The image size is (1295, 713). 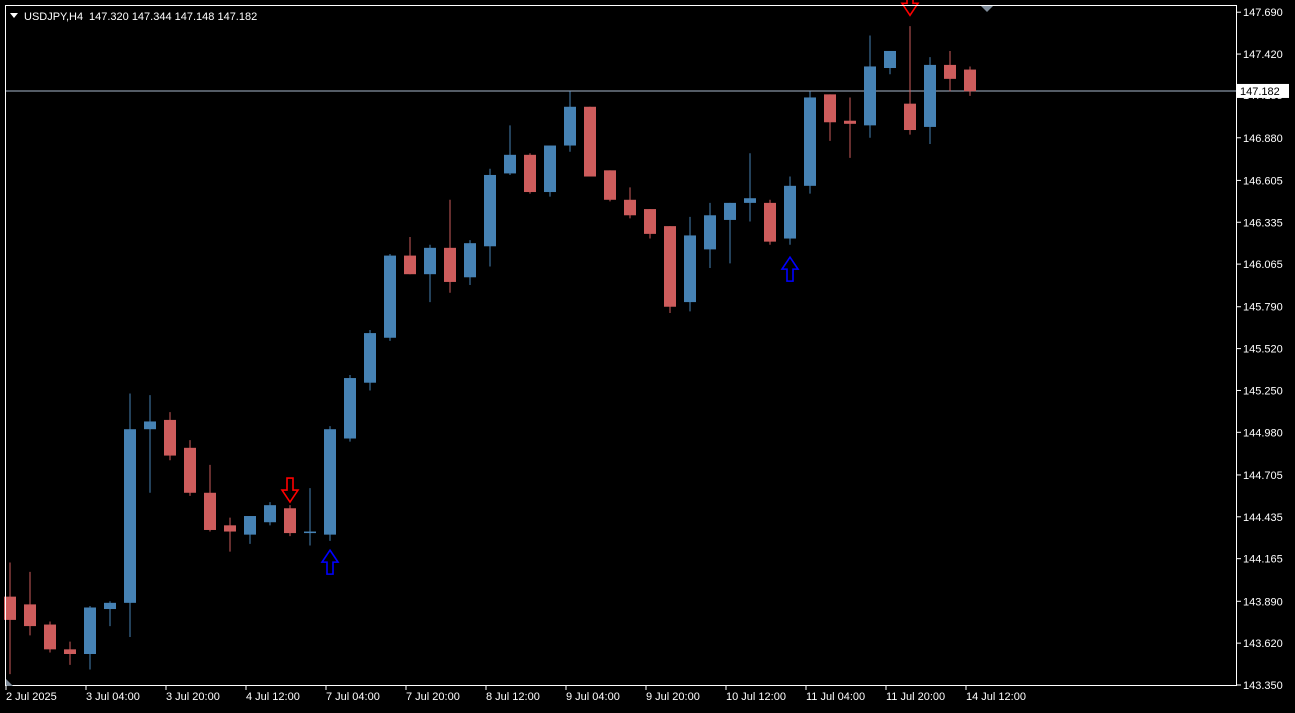 I want to click on y-tick-label: 144.165, so click(x=1263, y=560).